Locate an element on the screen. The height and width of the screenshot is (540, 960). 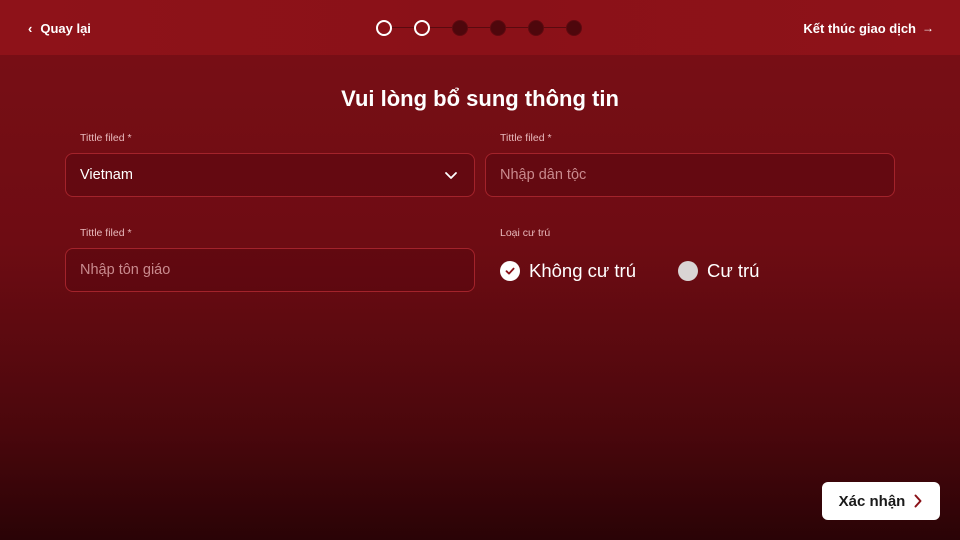
arrow-right-icon: → is located at coordinates (928, 28).